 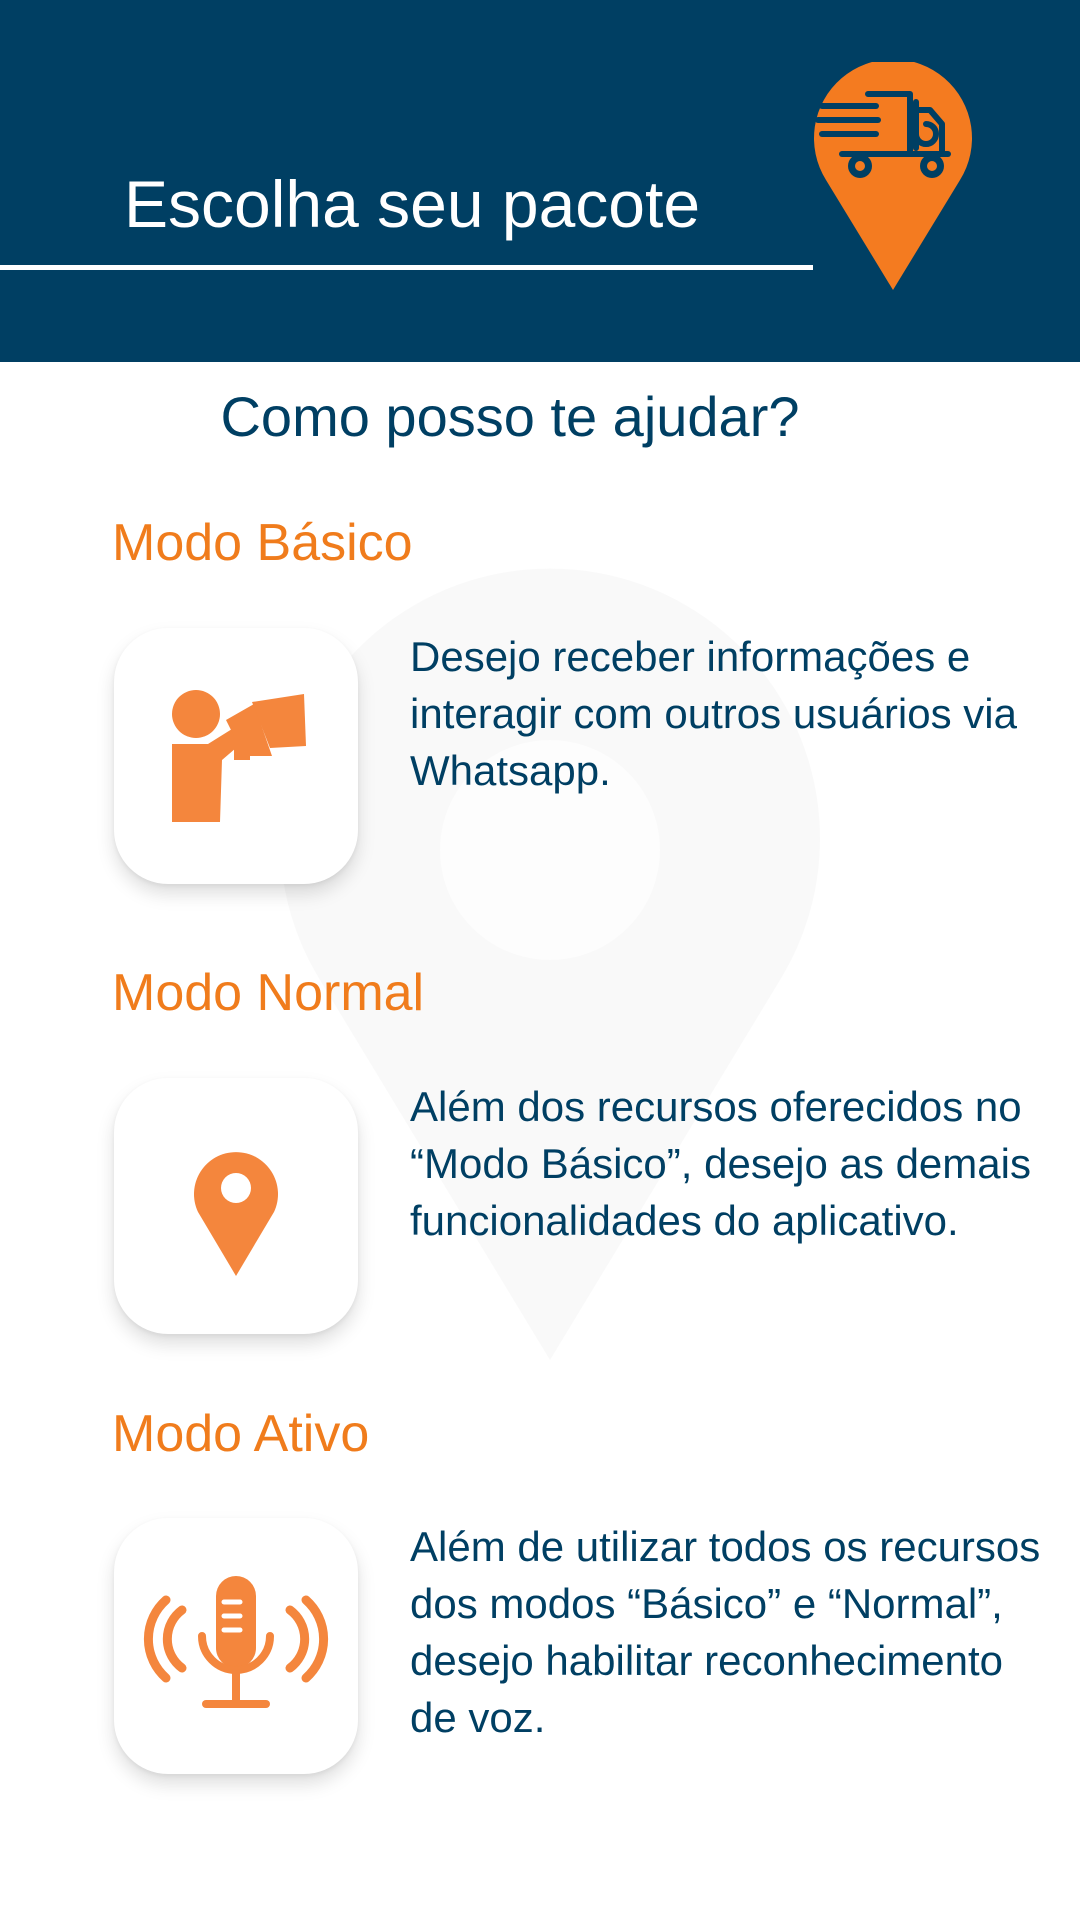 I want to click on mode-basic-card, so click(x=236, y=756).